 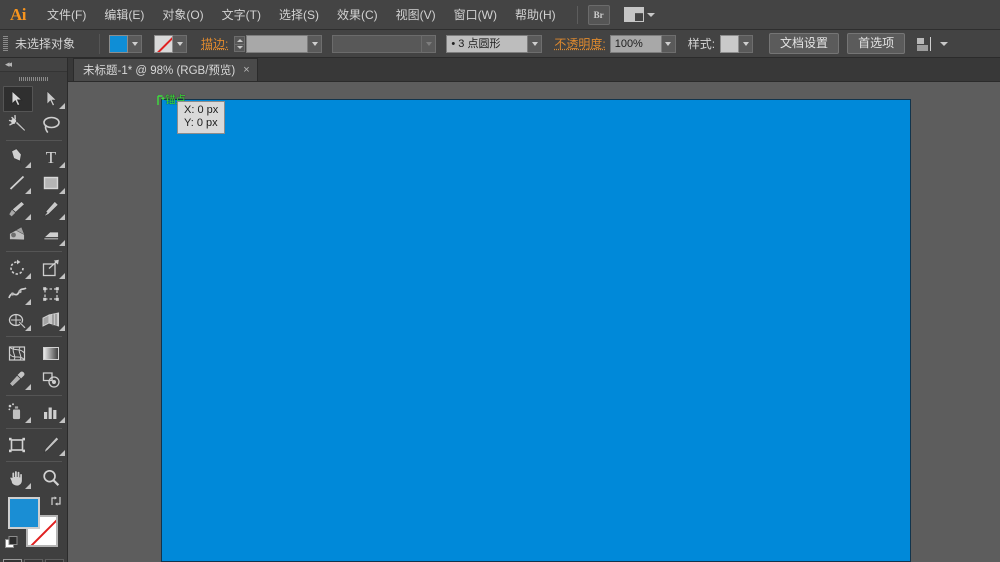 I want to click on pen-tool, so click(x=17, y=157).